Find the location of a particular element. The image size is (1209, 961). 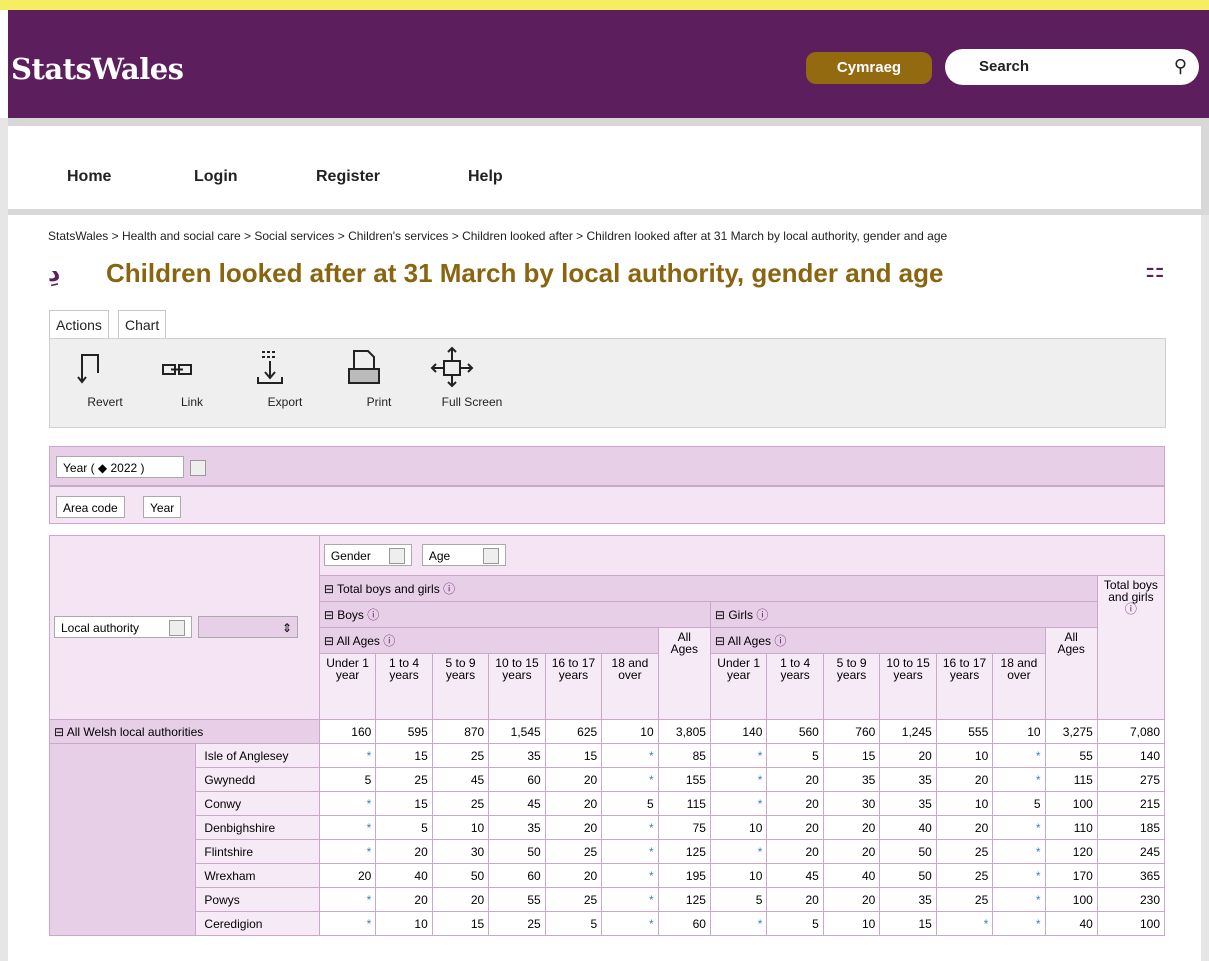

breadcrumb-item: Health and social care is located at coordinates (181, 236).